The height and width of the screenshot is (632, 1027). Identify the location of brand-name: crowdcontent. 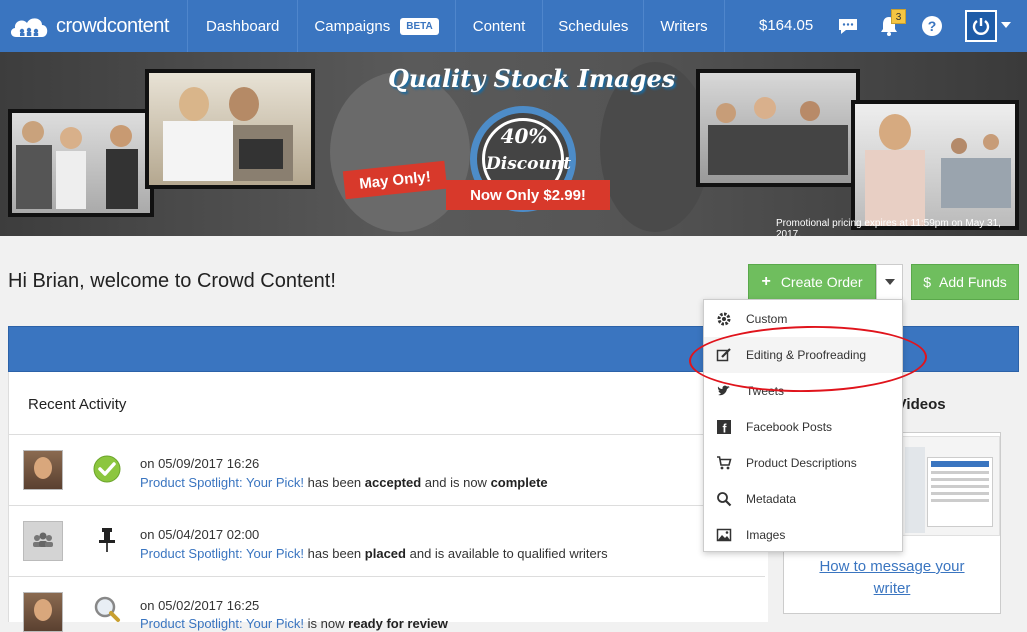
(112, 25).